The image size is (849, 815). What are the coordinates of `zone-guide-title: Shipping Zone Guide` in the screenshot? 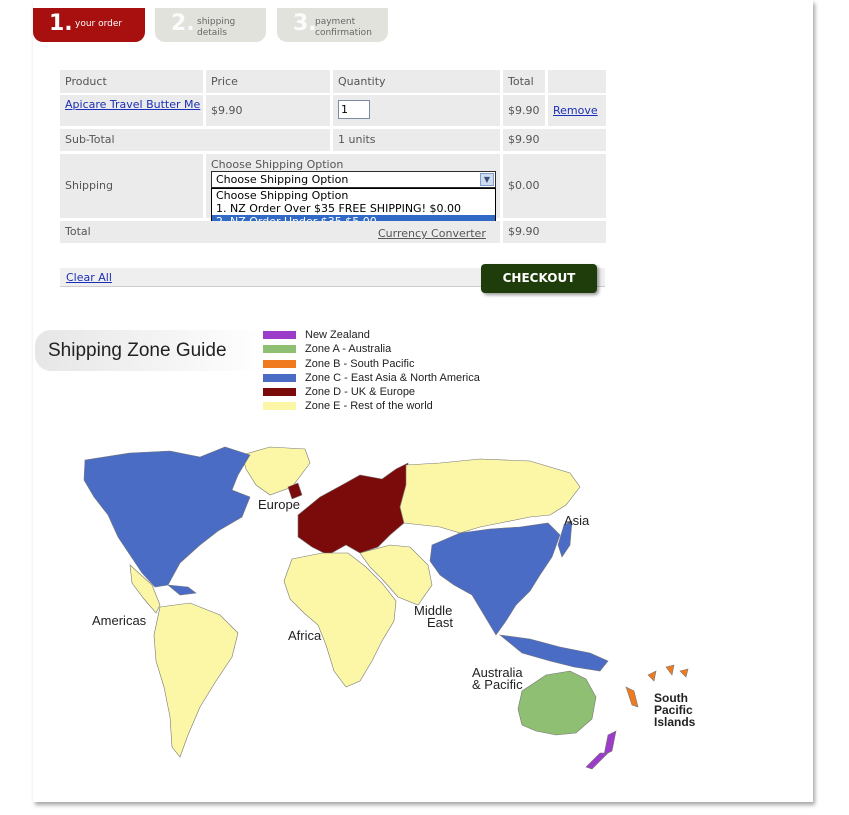 It's located at (150, 350).